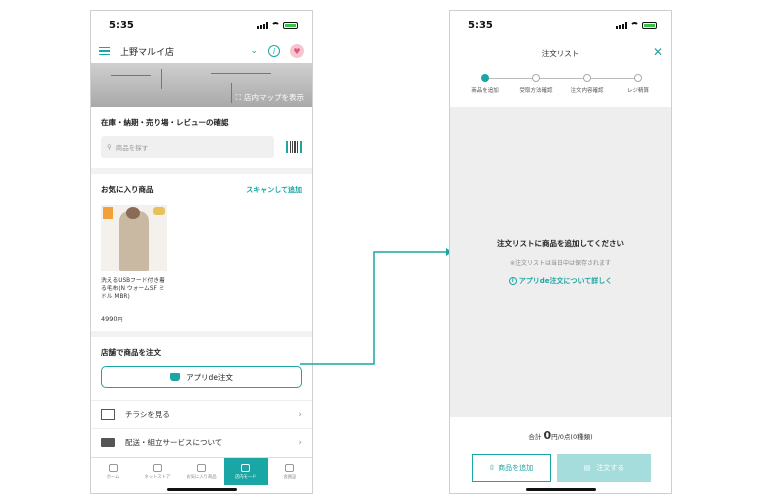  Describe the element at coordinates (604, 468) in the screenshot. I see `place-order-button: ▤ 注文する` at that location.